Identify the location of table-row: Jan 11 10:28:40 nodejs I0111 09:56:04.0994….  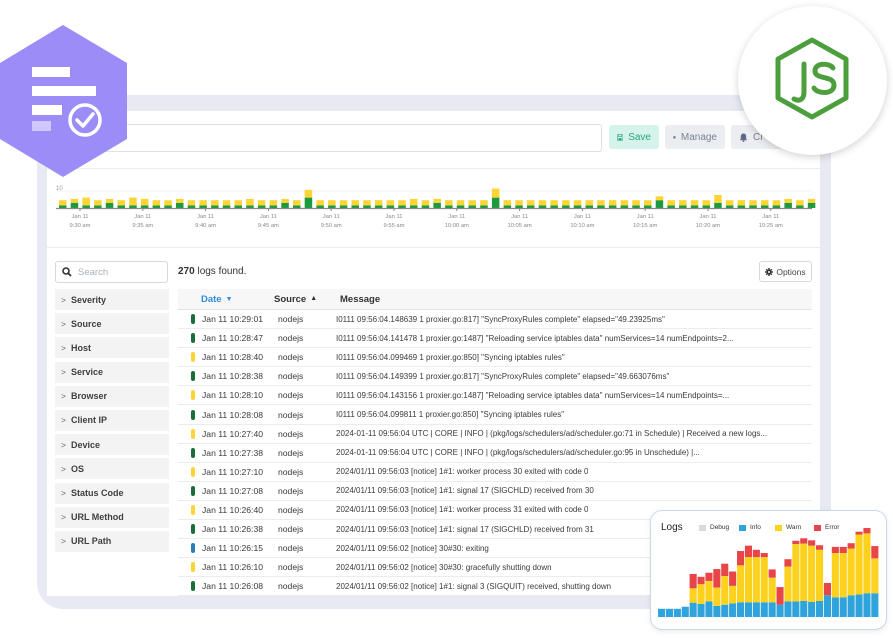
(495, 358).